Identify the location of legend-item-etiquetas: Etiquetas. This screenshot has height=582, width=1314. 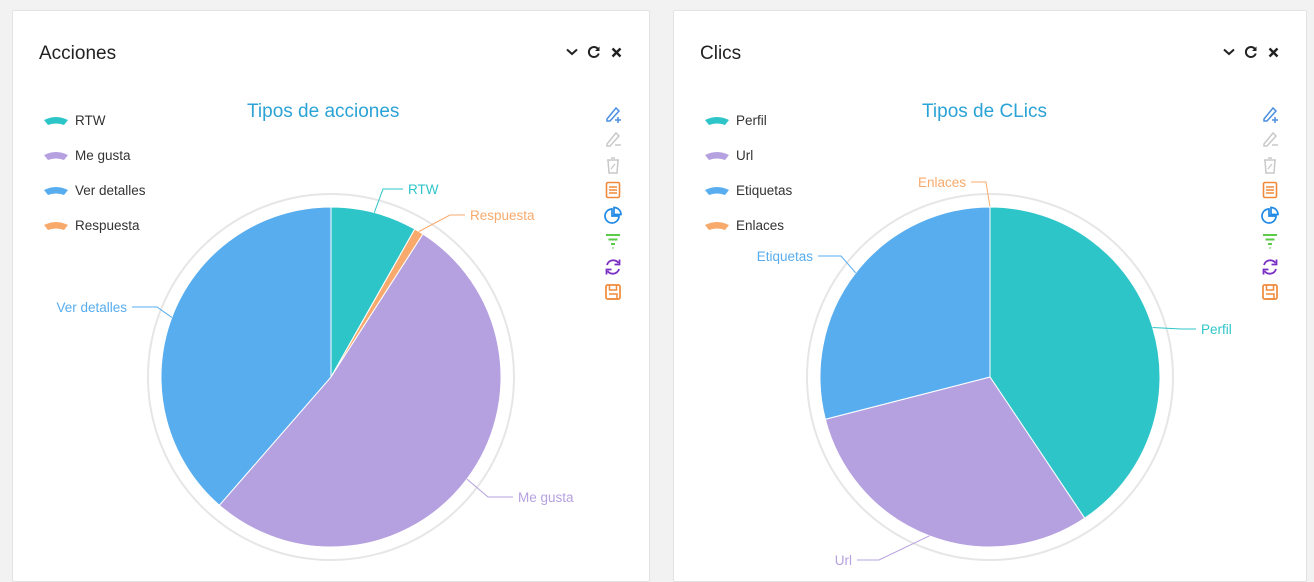
(748, 190).